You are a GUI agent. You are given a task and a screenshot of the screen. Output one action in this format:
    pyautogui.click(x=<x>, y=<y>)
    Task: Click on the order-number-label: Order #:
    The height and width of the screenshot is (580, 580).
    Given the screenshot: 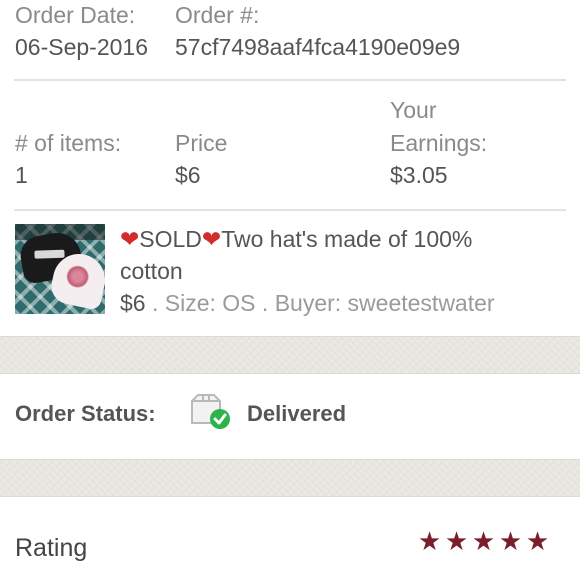 What is the action you would take?
    pyautogui.click(x=217, y=15)
    